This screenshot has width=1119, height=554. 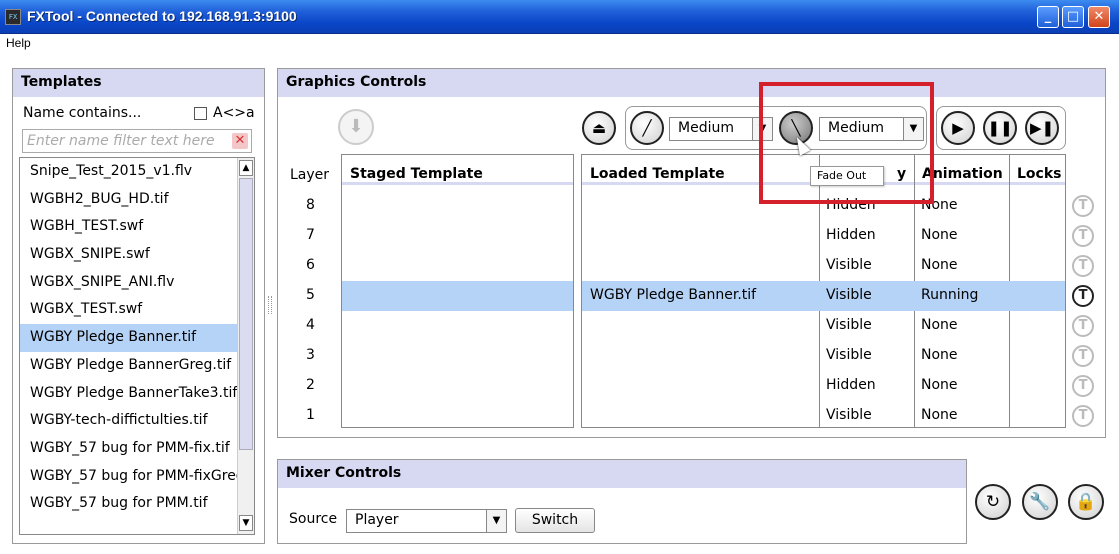 What do you see at coordinates (310, 235) in the screenshot?
I see `layer-number: 7` at bounding box center [310, 235].